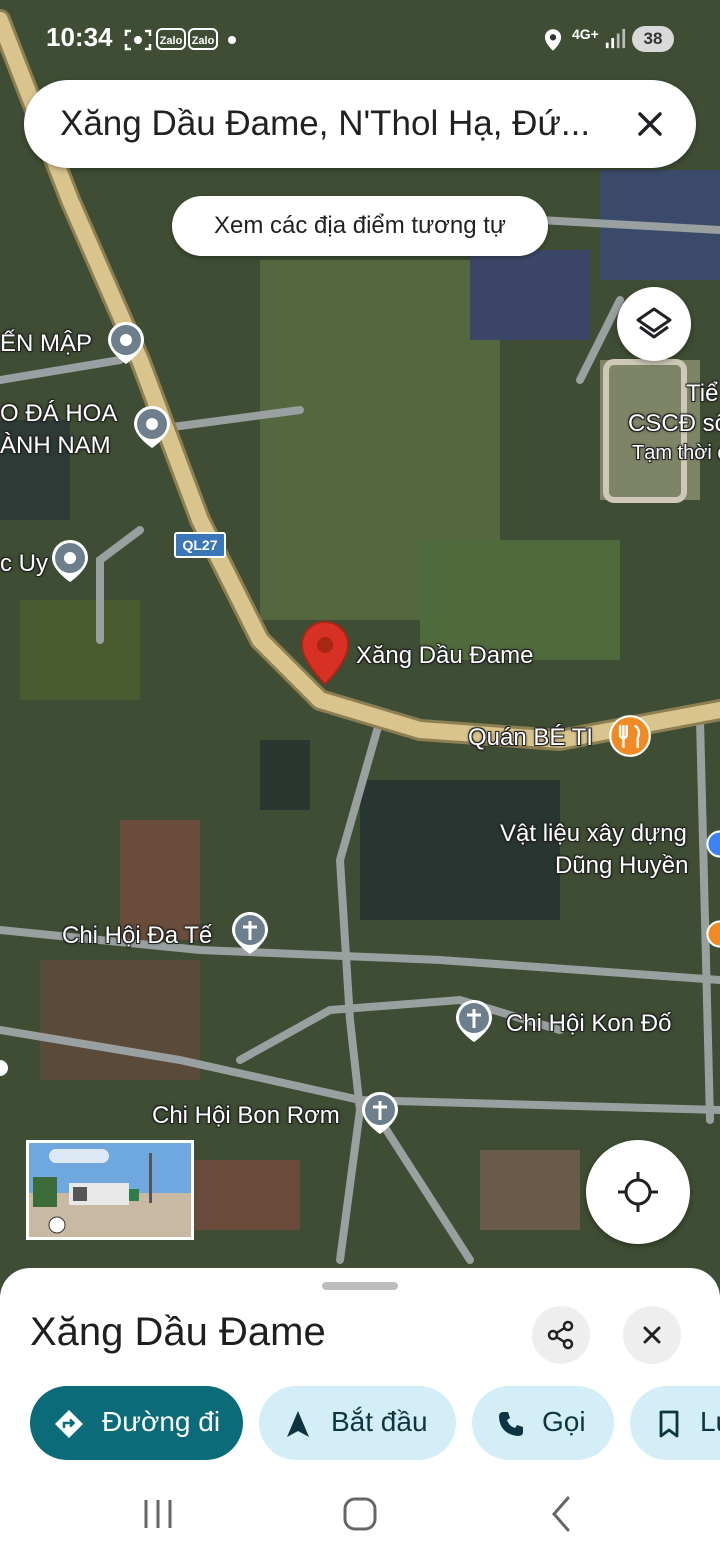 The height and width of the screenshot is (1560, 720). I want to click on map-label-building-b: Dũng Huyền, so click(621, 866).